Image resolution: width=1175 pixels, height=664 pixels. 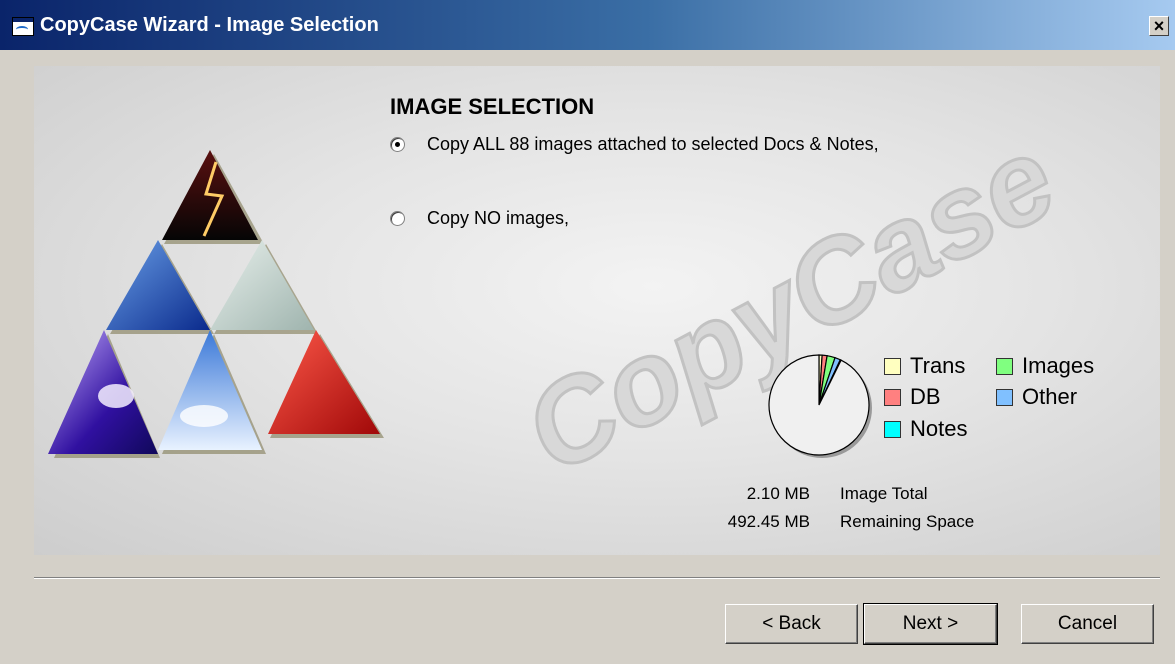 I want to click on separator-highlight, so click(x=597, y=578).